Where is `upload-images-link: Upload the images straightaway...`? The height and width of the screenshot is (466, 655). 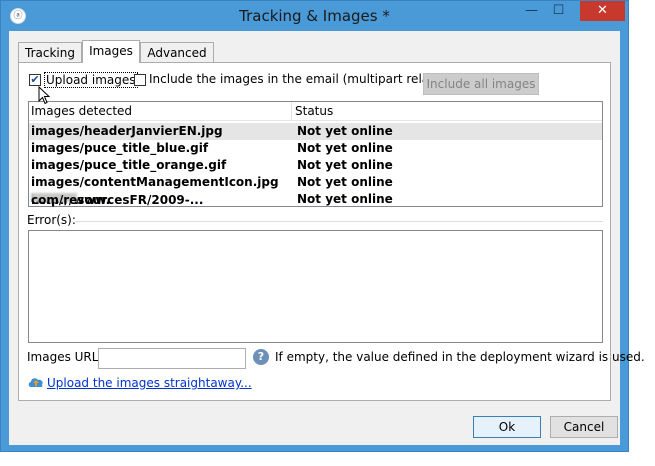
upload-images-link: Upload the images straightaway... is located at coordinates (149, 383).